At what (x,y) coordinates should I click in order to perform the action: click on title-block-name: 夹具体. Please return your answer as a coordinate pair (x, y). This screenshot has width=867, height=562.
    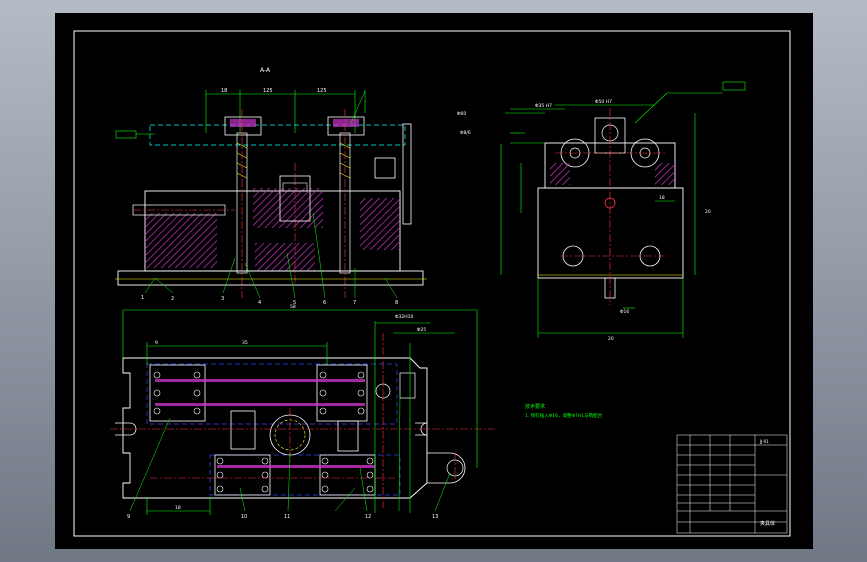
    Looking at the image, I should click on (767, 523).